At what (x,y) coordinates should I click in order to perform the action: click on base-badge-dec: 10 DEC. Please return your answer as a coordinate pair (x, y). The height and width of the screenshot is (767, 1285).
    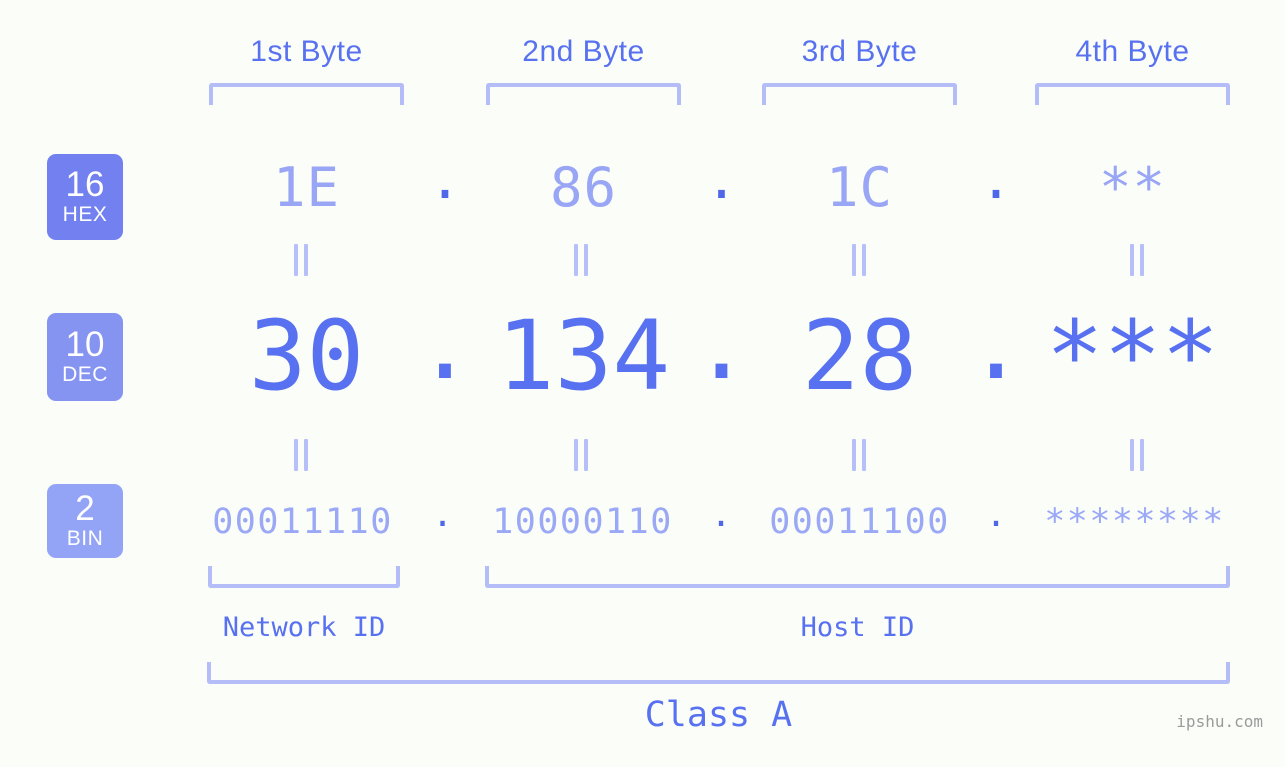
    Looking at the image, I should click on (85, 357).